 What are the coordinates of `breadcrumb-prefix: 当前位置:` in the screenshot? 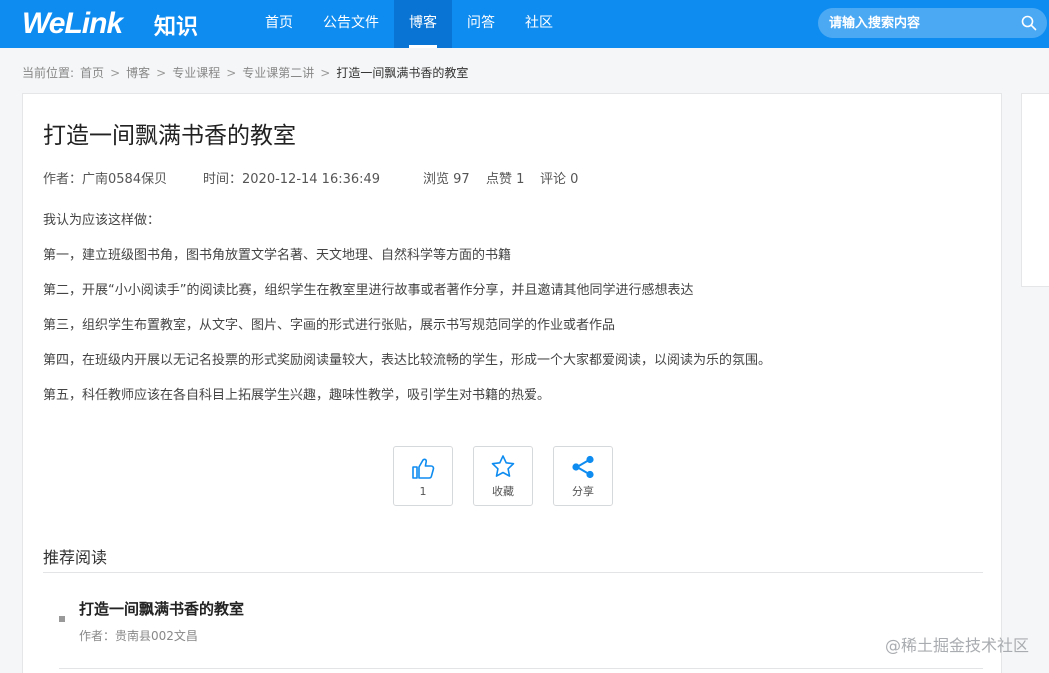 It's located at (48, 73).